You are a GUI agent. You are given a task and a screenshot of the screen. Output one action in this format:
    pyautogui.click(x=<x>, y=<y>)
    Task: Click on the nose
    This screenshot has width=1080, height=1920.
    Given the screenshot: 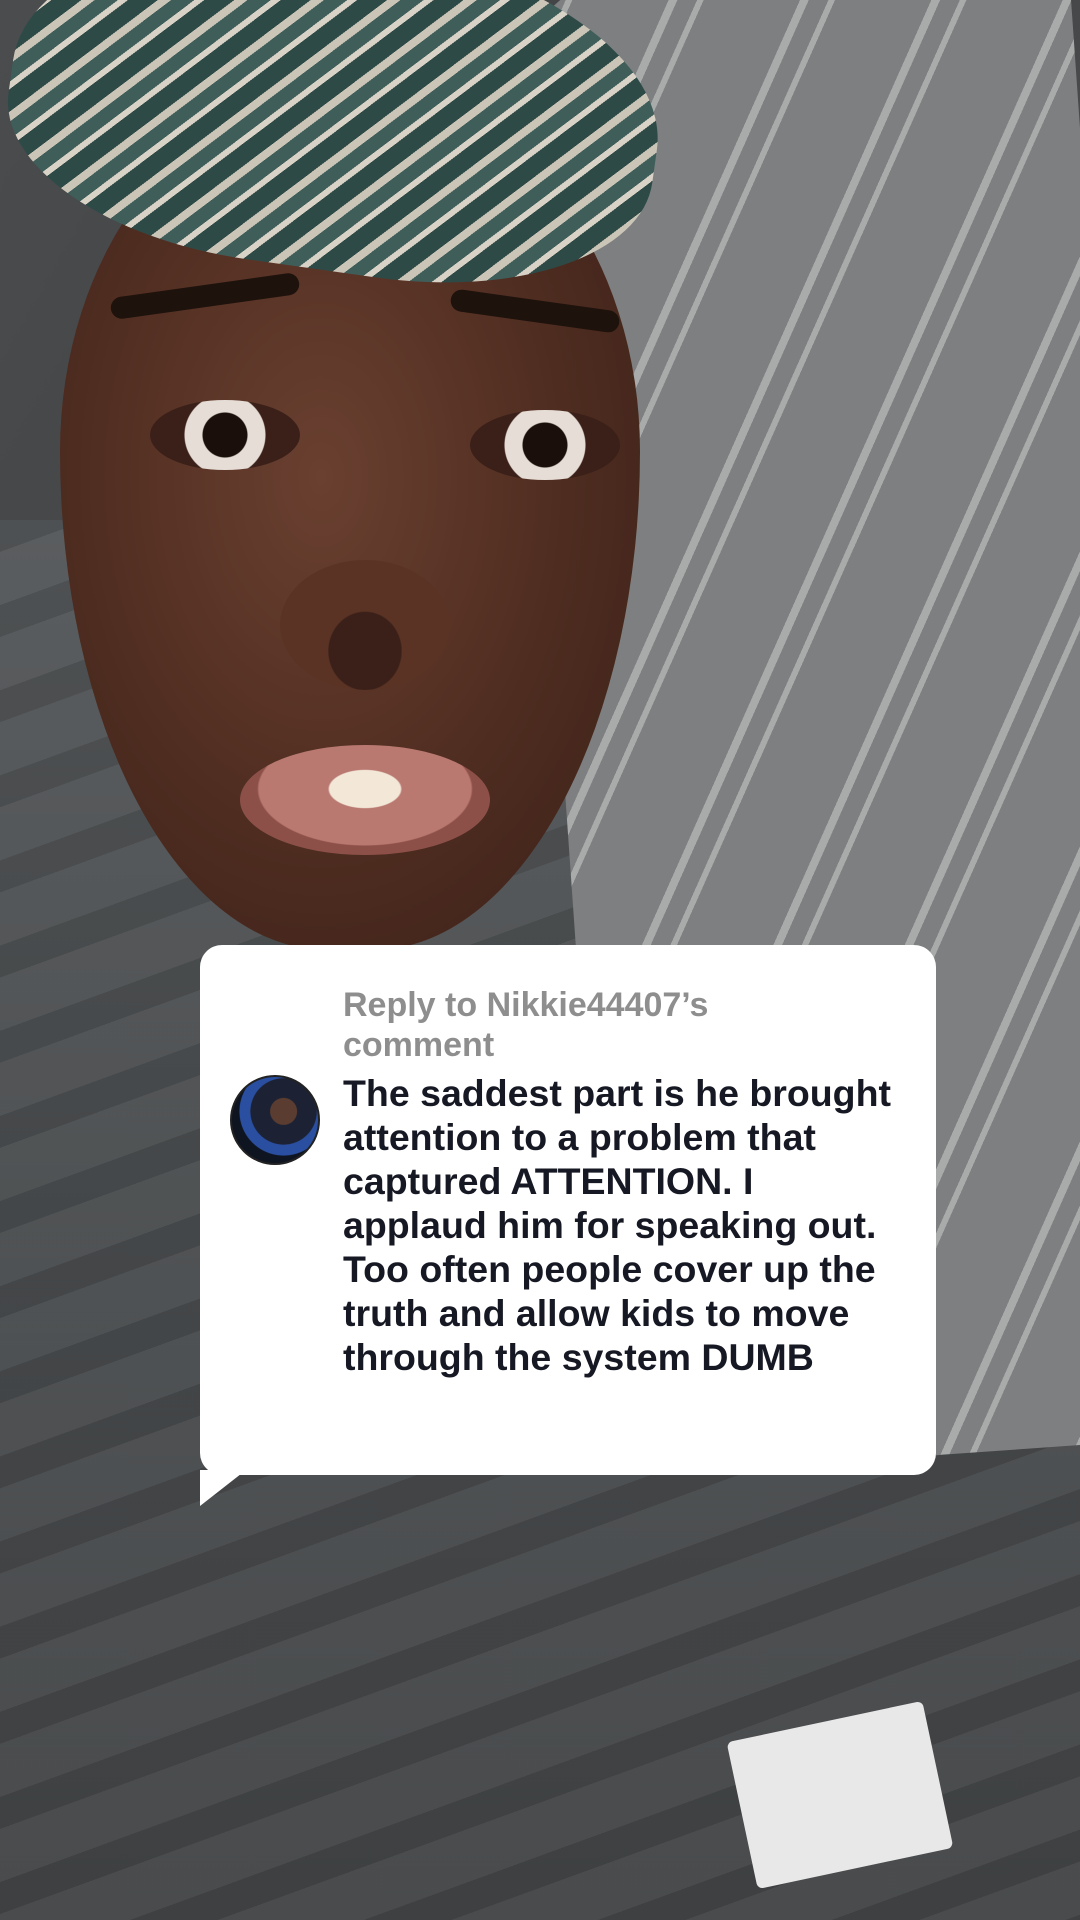 What is the action you would take?
    pyautogui.click(x=365, y=625)
    